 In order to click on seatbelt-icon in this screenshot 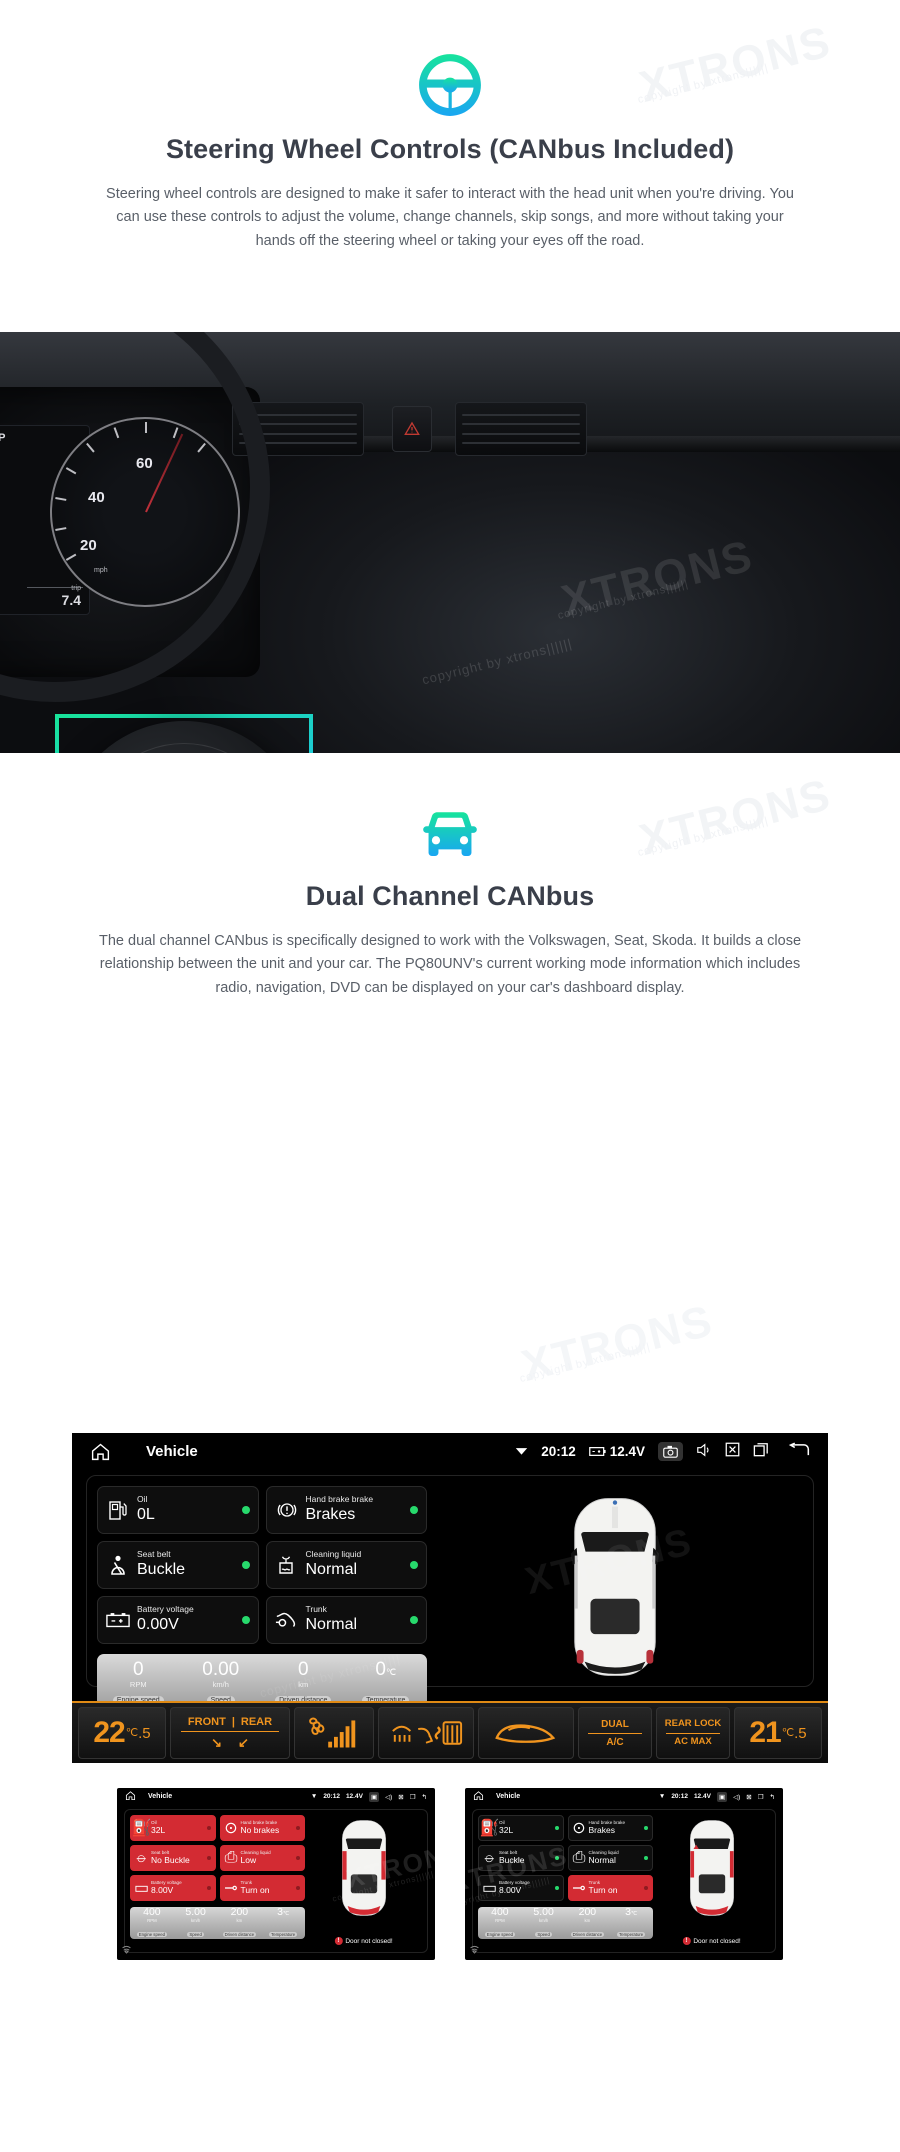, I will do `click(118, 1565)`.